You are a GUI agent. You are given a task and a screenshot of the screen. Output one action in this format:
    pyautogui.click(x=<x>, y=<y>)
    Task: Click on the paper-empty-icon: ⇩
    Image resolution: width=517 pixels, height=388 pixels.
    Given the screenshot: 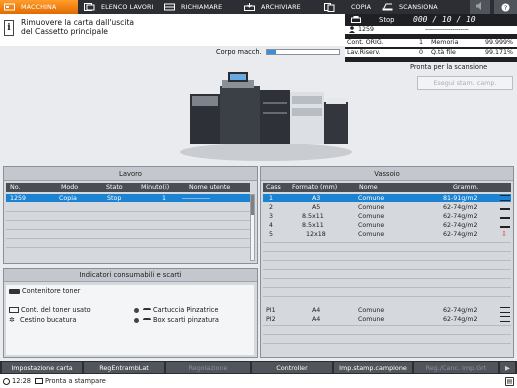 What is the action you would take?
    pyautogui.click(x=504, y=234)
    